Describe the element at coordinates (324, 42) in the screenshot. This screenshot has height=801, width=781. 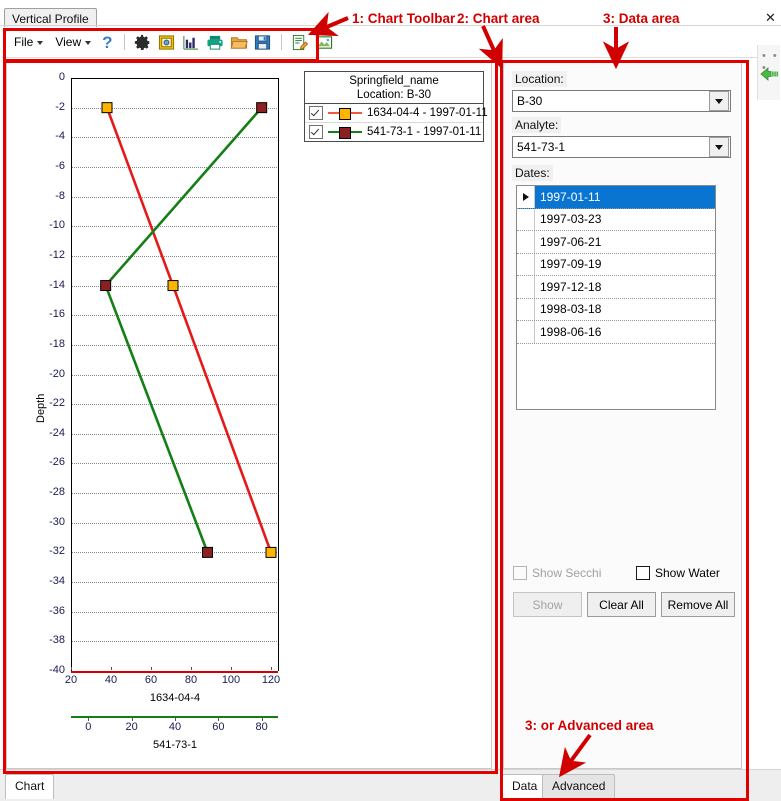
I see `export-image-icon` at that location.